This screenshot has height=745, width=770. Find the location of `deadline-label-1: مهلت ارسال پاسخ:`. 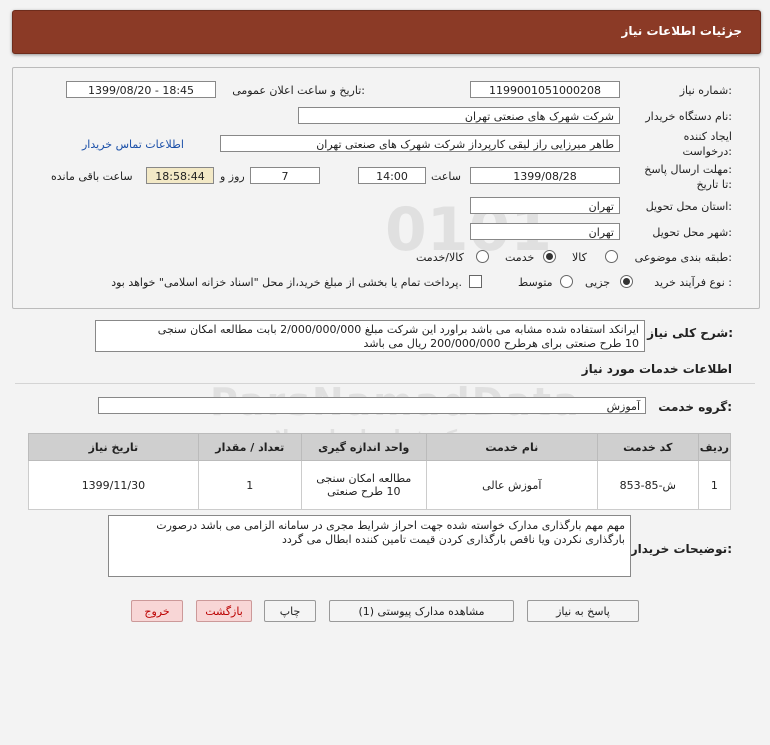

deadline-label-1: مهلت ارسال پاسخ: is located at coordinates (688, 169).